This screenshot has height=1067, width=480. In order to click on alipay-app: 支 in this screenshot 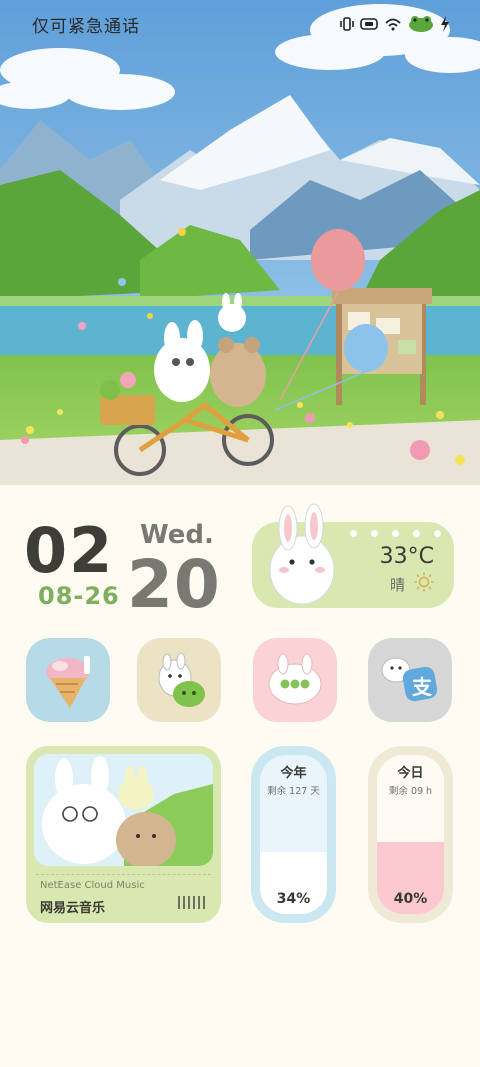, I will do `click(410, 680)`.